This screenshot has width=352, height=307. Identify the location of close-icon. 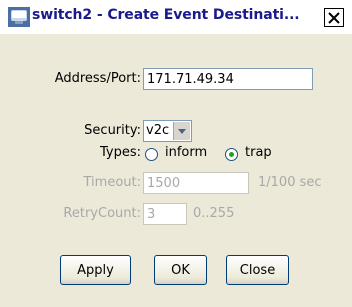
(334, 17).